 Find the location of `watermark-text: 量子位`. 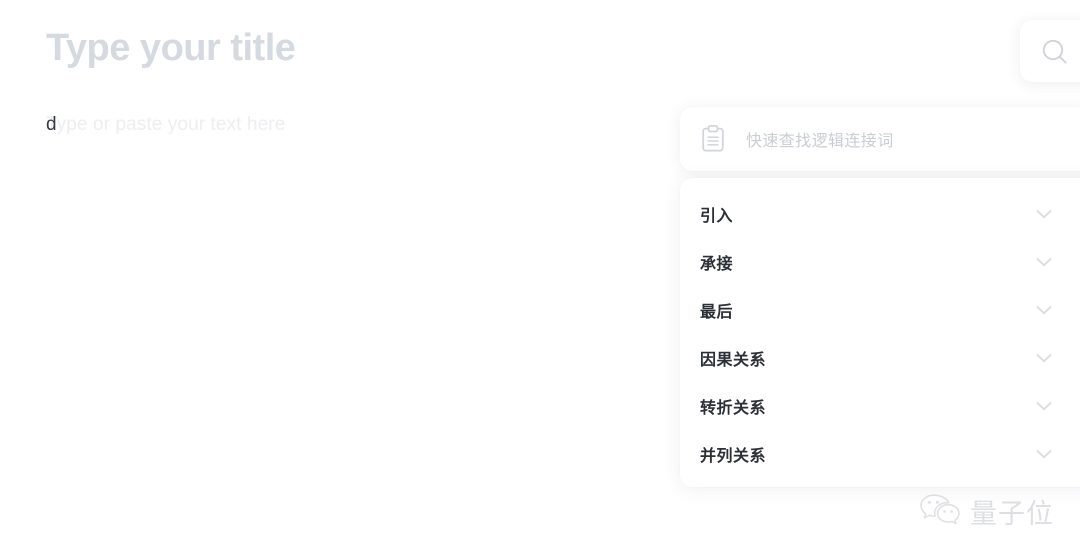

watermark-text: 量子位 is located at coordinates (1012, 514).